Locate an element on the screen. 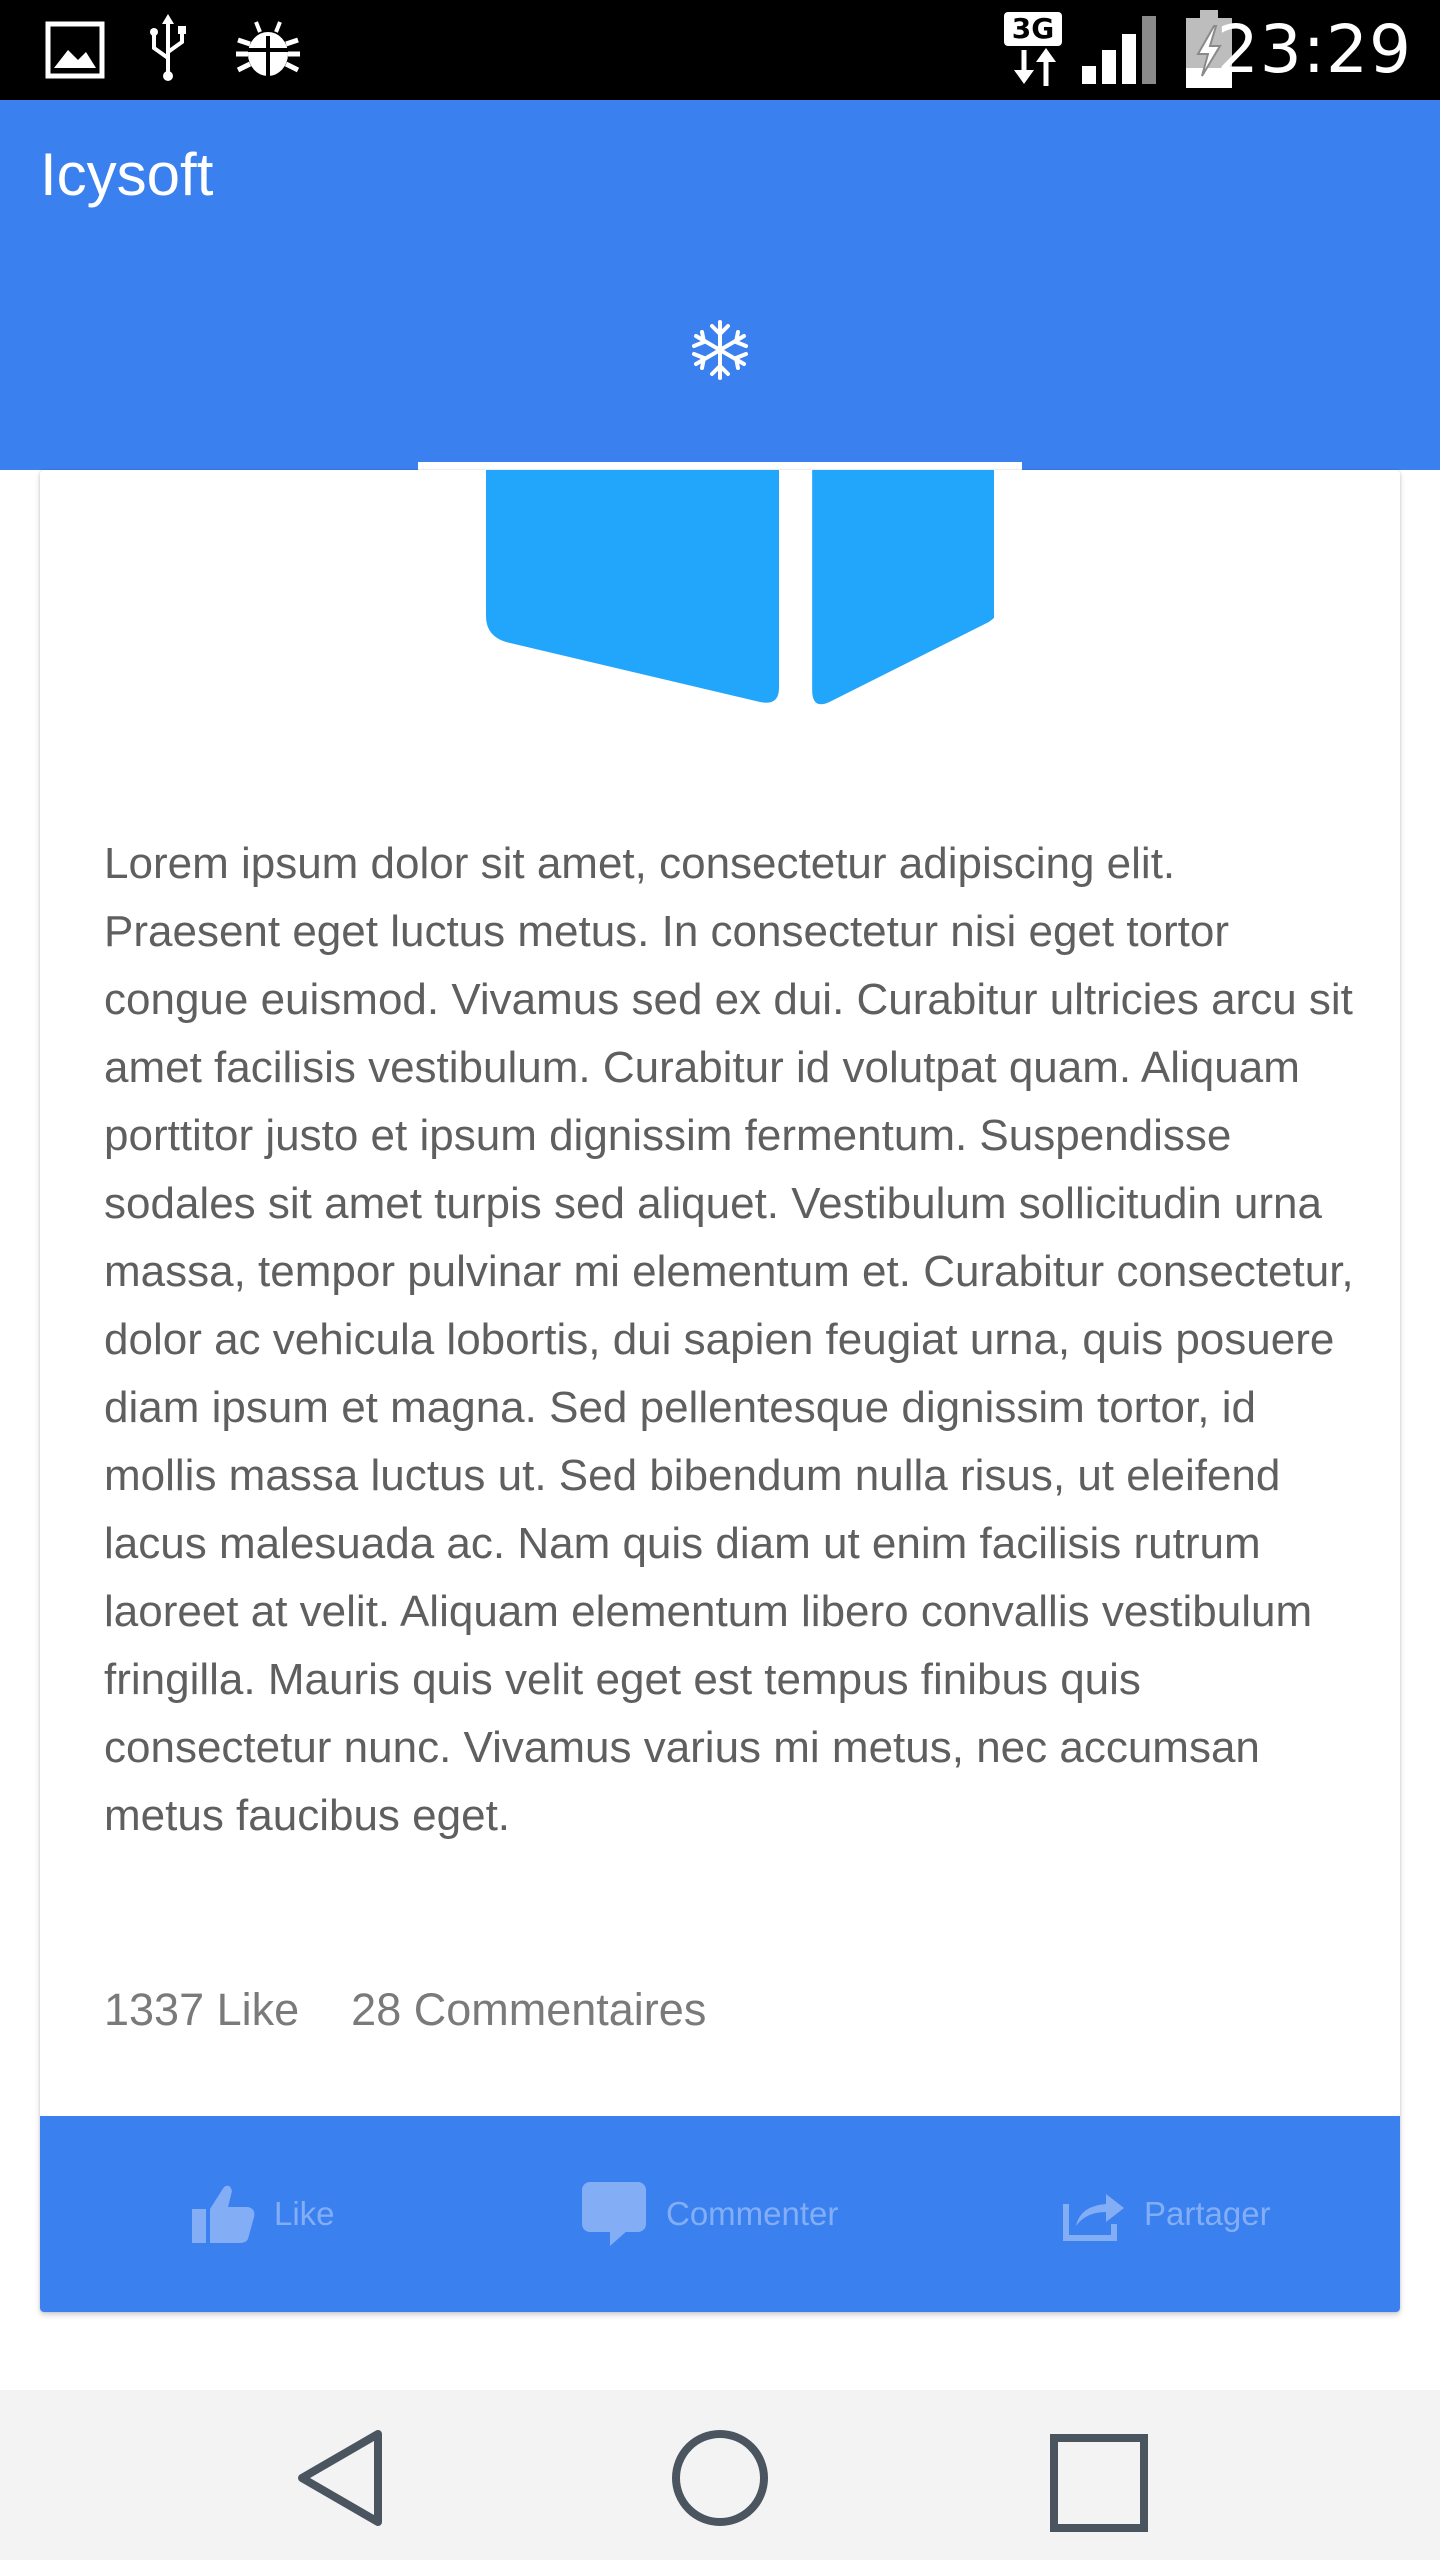  image-icon is located at coordinates (75, 50).